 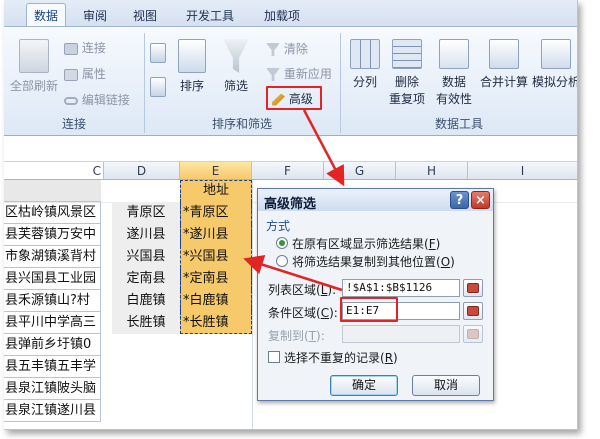 I want to click on remove-duplicates-label-2: 重复项, so click(x=406, y=99).